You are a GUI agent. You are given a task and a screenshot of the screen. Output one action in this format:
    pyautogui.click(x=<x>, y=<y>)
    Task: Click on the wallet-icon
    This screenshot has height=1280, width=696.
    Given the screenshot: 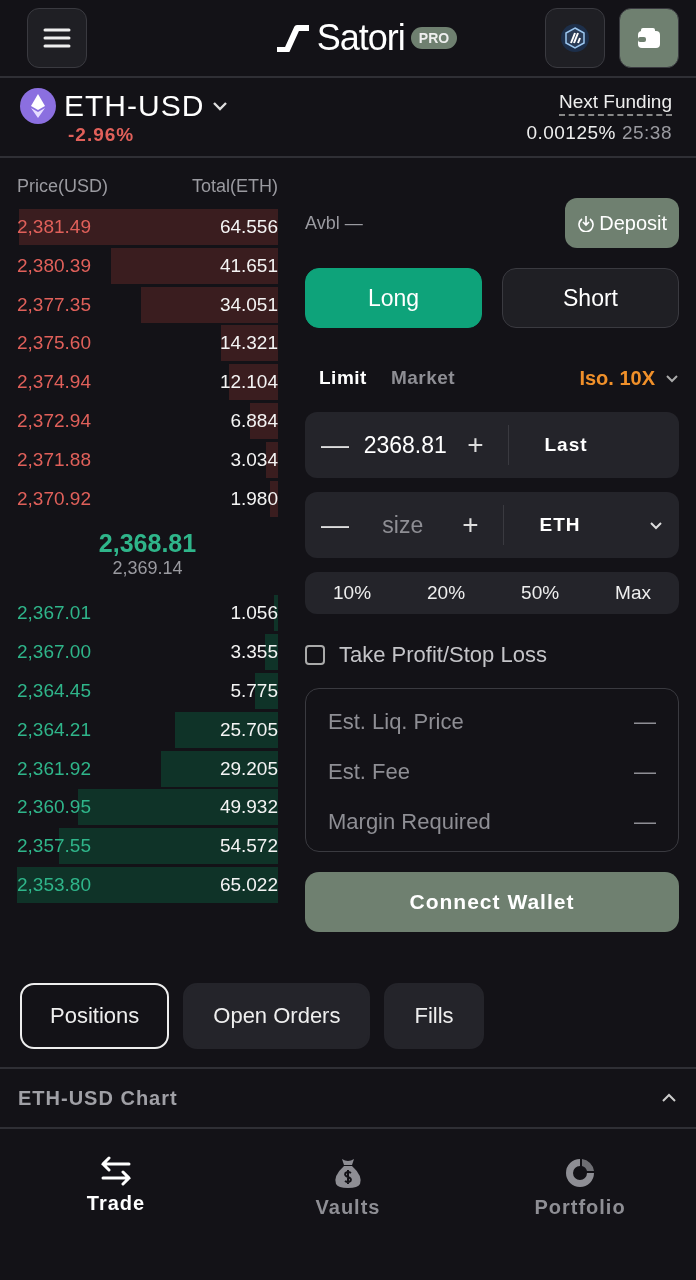 What is the action you would take?
    pyautogui.click(x=649, y=38)
    